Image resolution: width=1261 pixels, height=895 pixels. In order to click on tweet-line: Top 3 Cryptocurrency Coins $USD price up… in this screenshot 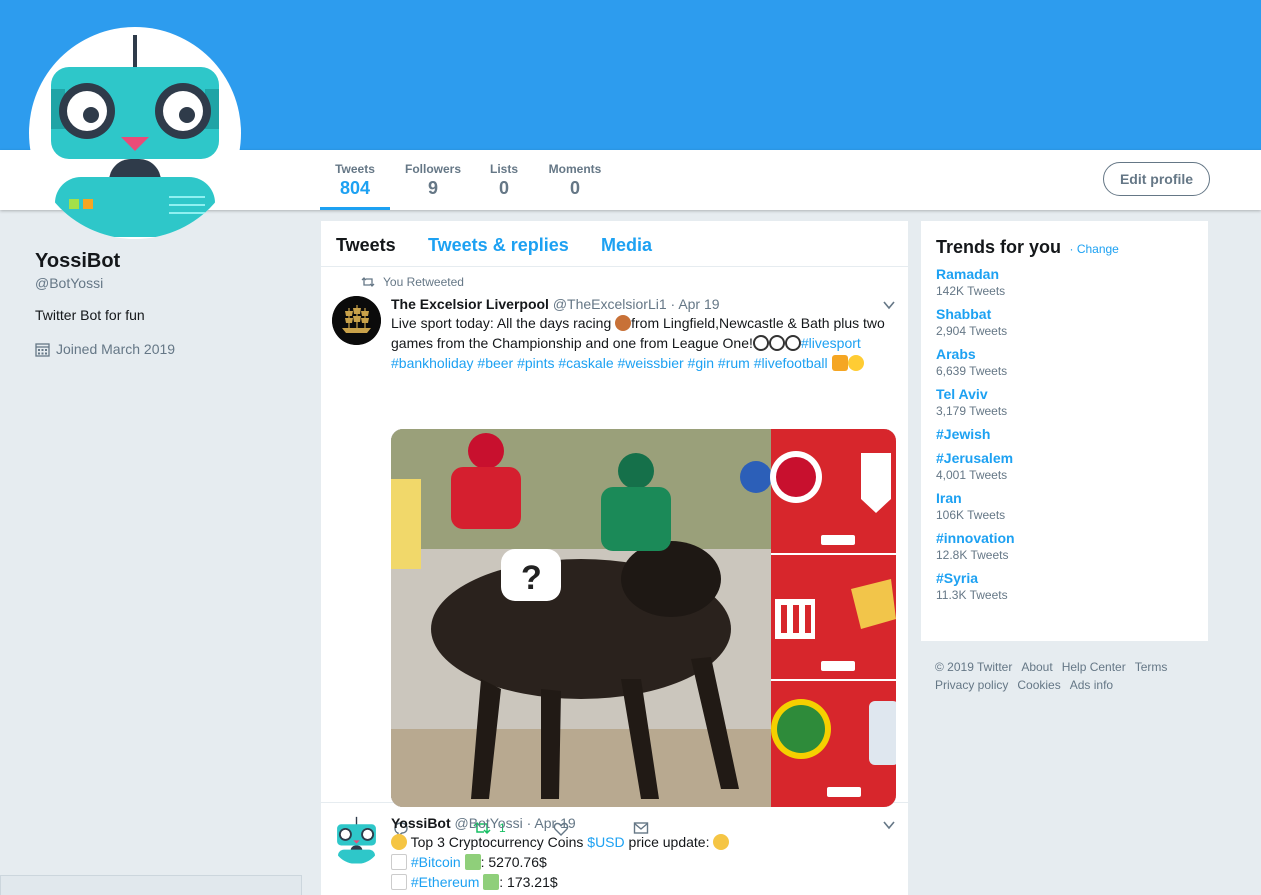, I will do `click(643, 842)`.